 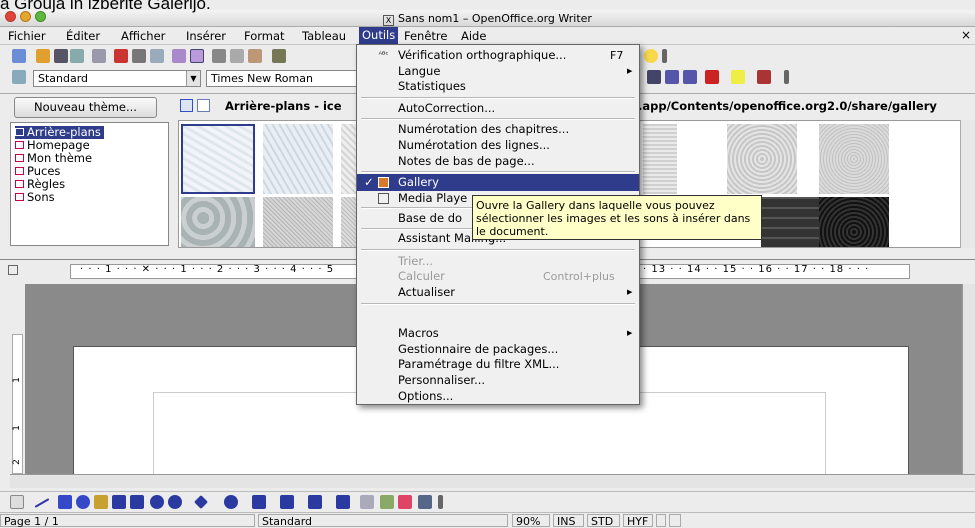 What do you see at coordinates (42, 503) in the screenshot?
I see `line-tool-icon` at bounding box center [42, 503].